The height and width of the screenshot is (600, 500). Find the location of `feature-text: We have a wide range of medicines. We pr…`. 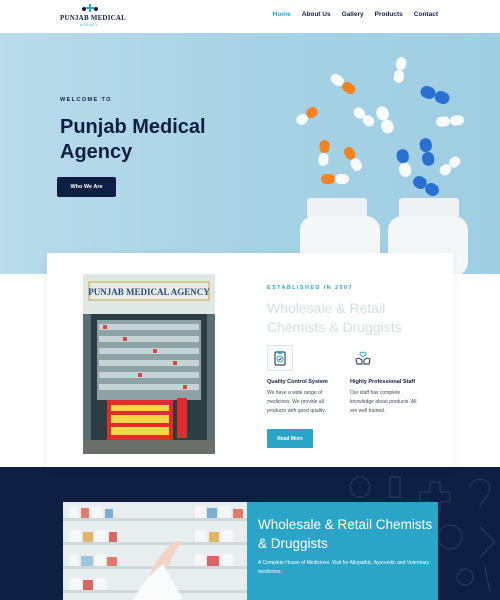

feature-text: We have a wide range of medicines. We pr… is located at coordinates (296, 402).